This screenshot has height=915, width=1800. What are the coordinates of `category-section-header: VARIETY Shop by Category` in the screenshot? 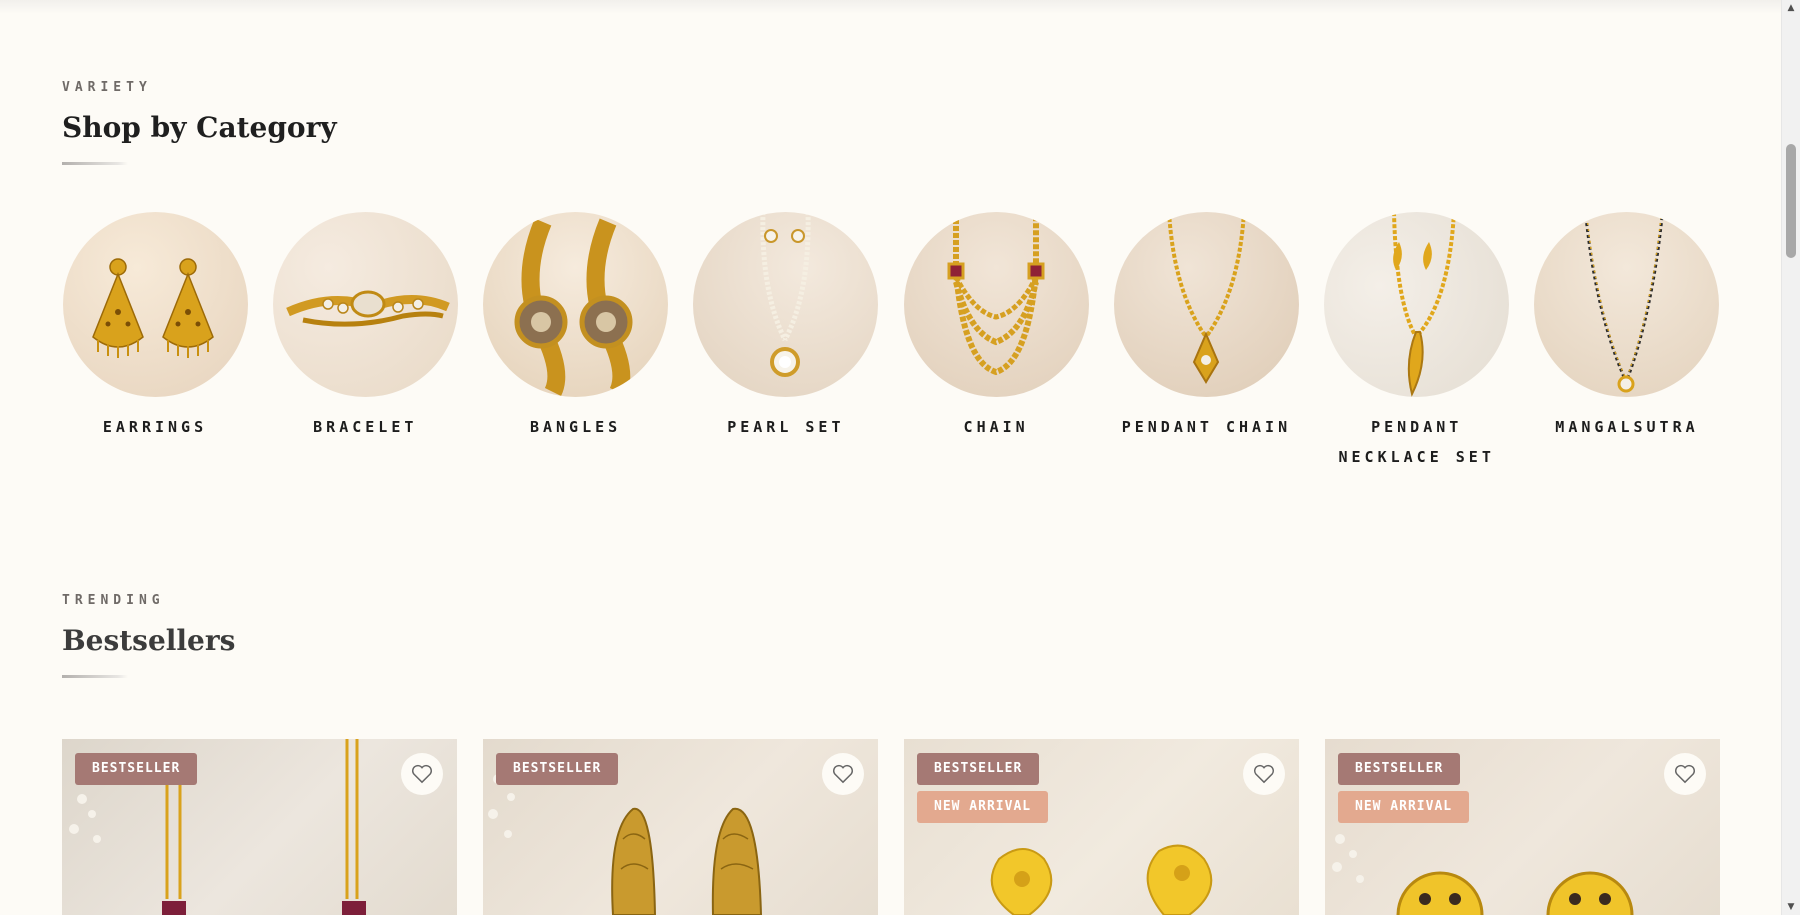 It's located at (890, 122).